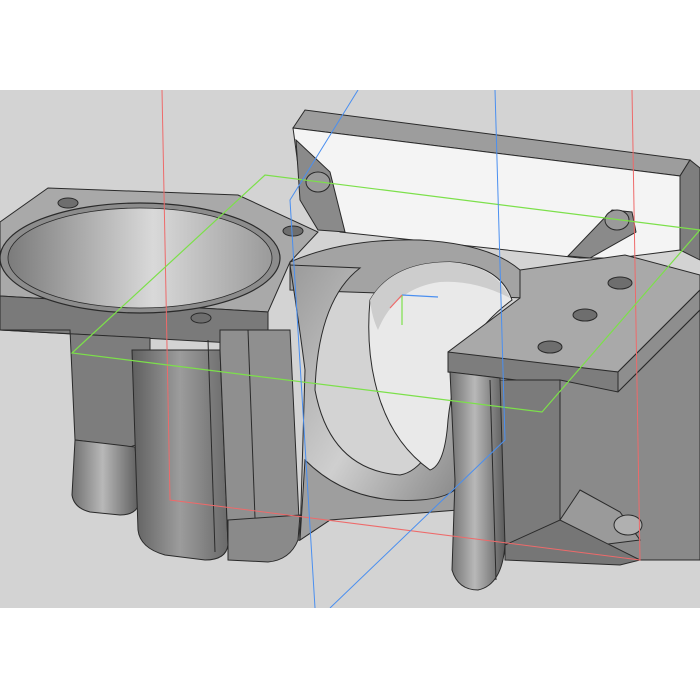  I want to click on left-column-foot, so click(264, 538).